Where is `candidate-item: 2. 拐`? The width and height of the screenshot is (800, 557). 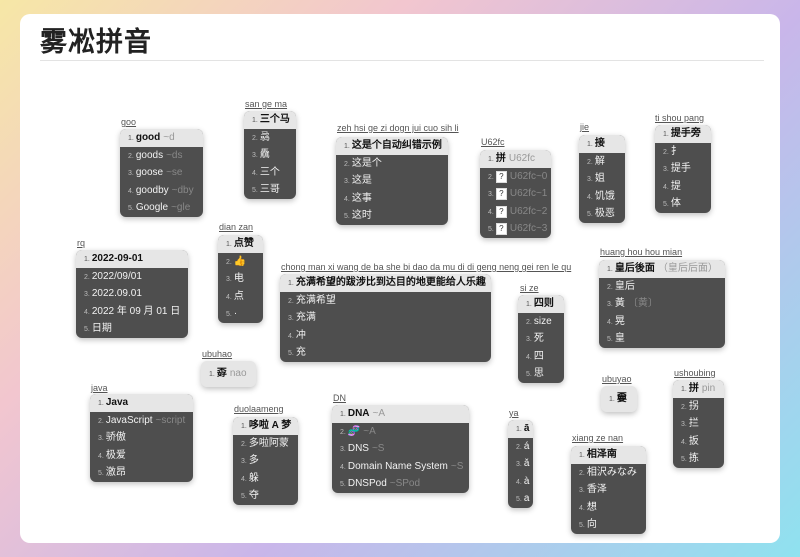 candidate-item: 2. 拐 is located at coordinates (698, 407).